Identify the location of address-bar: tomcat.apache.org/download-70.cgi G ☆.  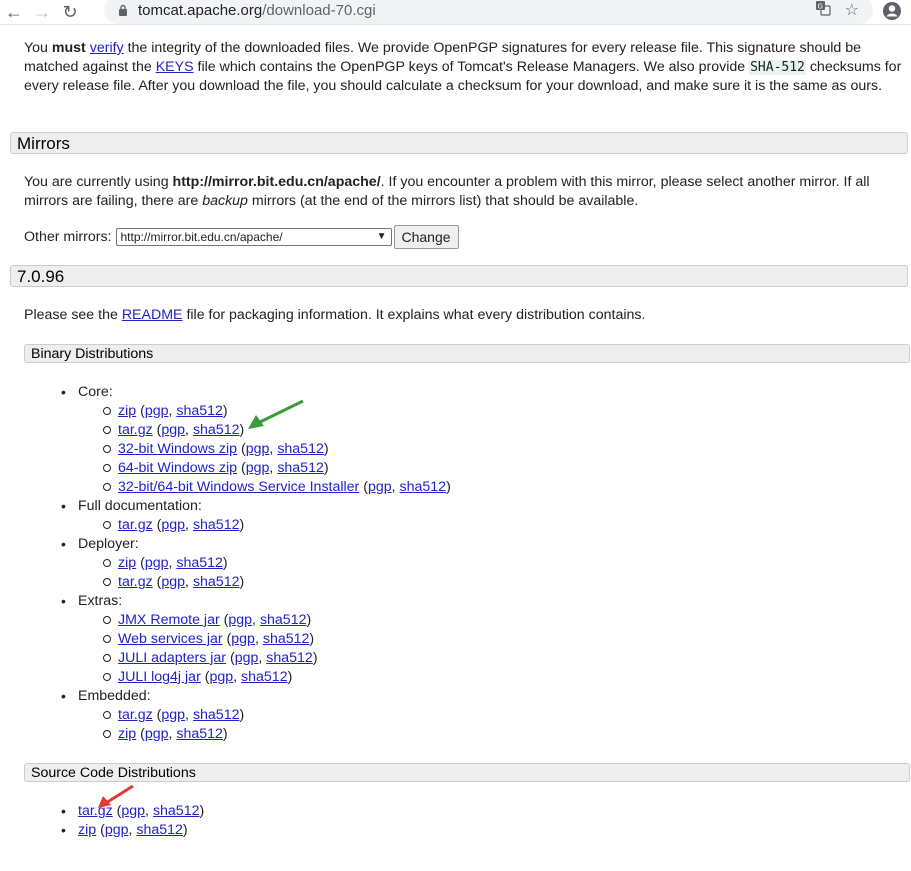
(488, 12).